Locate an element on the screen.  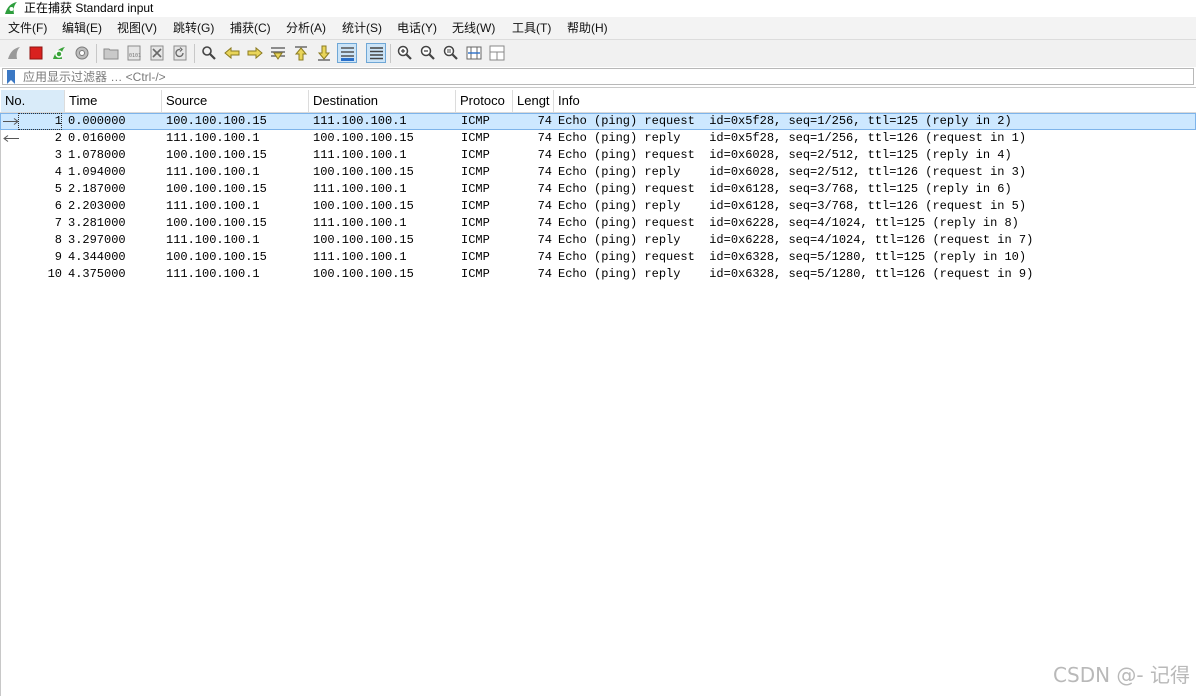
display-filter-bar is located at coordinates (598, 77).